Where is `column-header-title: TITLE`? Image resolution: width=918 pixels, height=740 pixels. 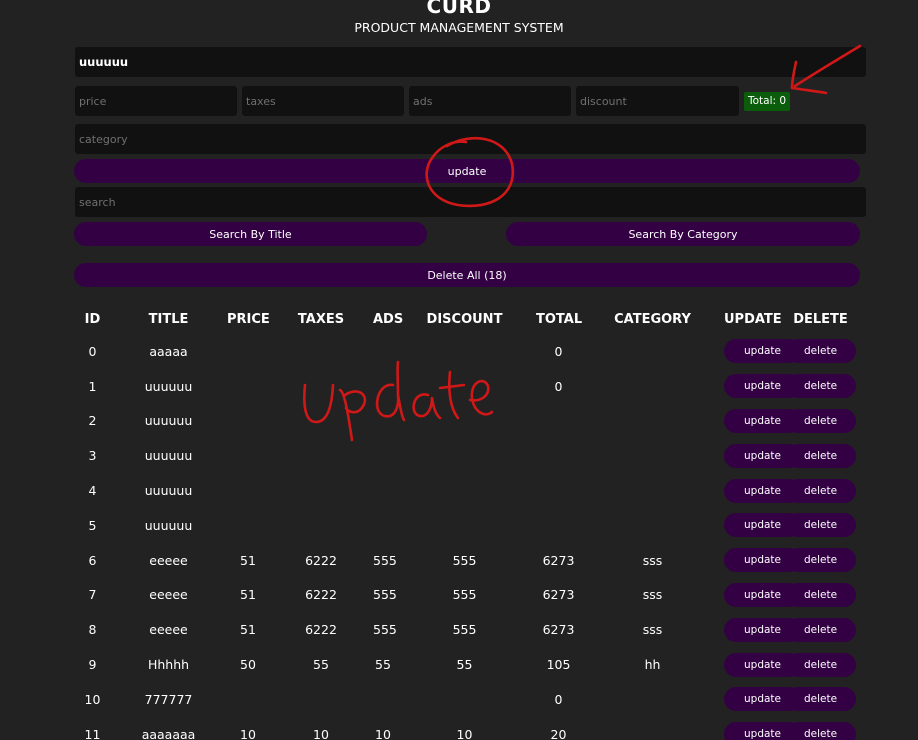
column-header-title: TITLE is located at coordinates (168, 319).